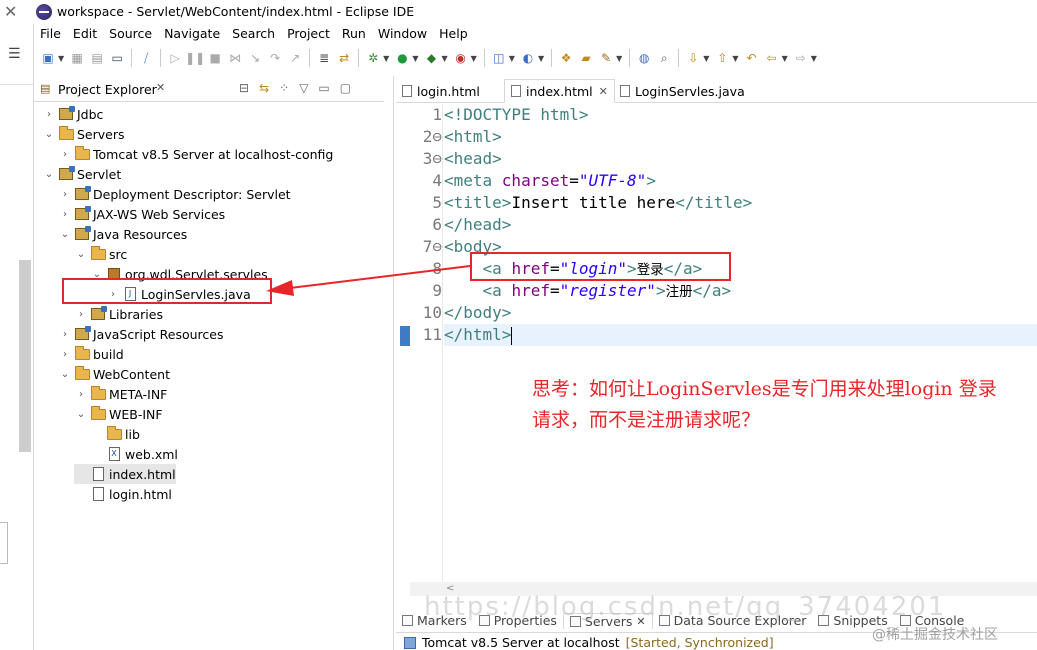  What do you see at coordinates (324, 58) in the screenshot?
I see `format-icon: ≣` at bounding box center [324, 58].